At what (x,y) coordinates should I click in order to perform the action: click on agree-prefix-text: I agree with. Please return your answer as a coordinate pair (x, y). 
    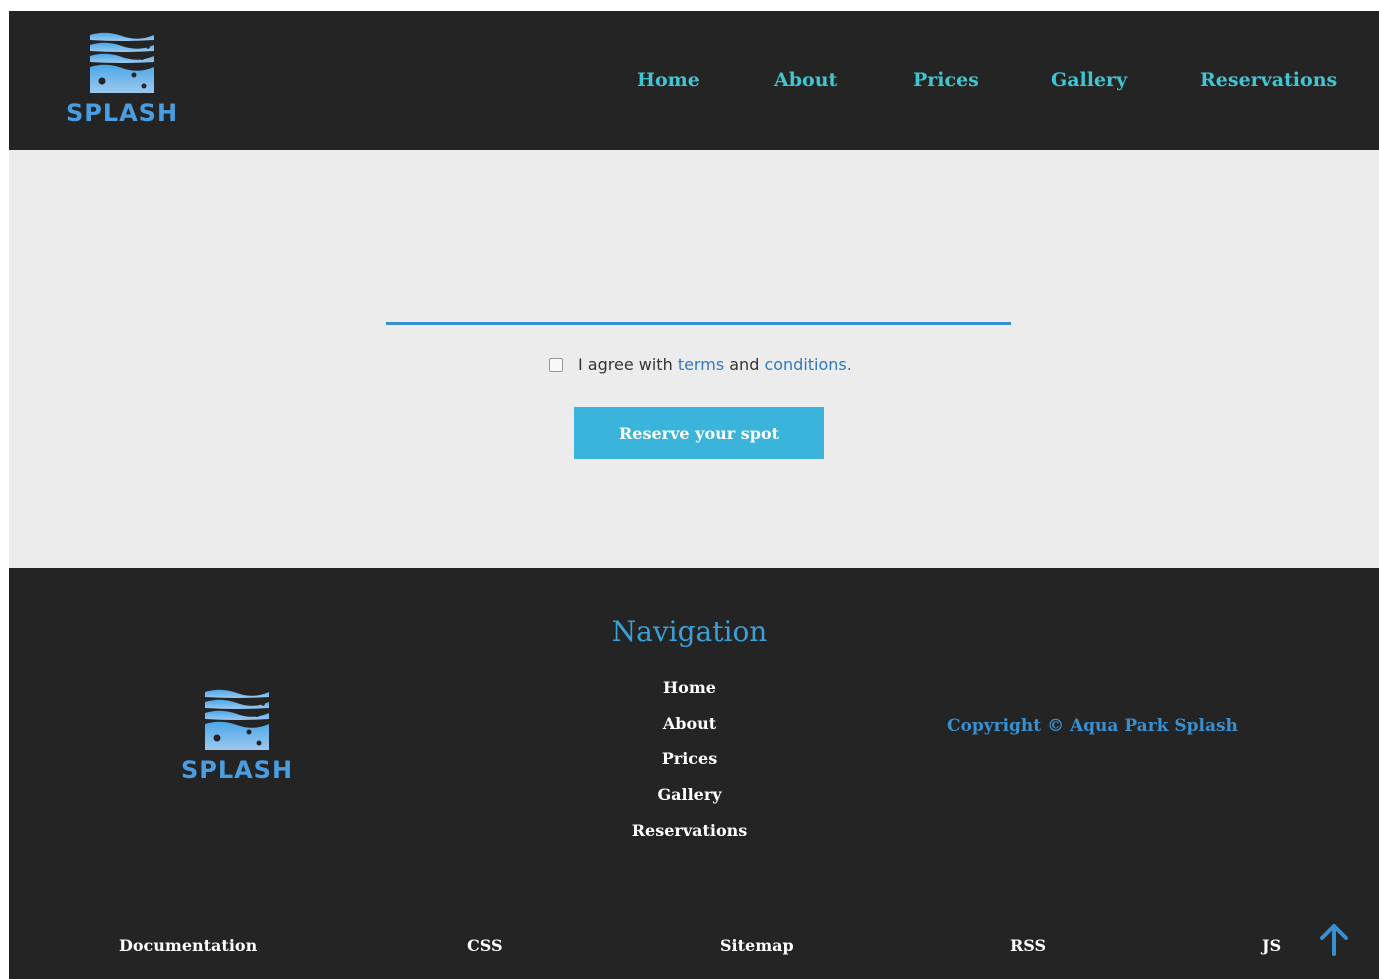
    Looking at the image, I should click on (625, 364).